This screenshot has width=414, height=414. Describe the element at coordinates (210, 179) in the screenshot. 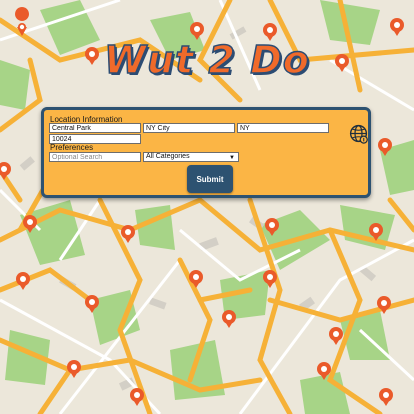

I see `submit-button: Submit` at that location.